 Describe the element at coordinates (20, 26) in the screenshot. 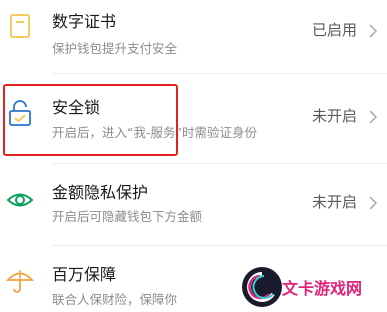

I see `certificate-icon` at that location.